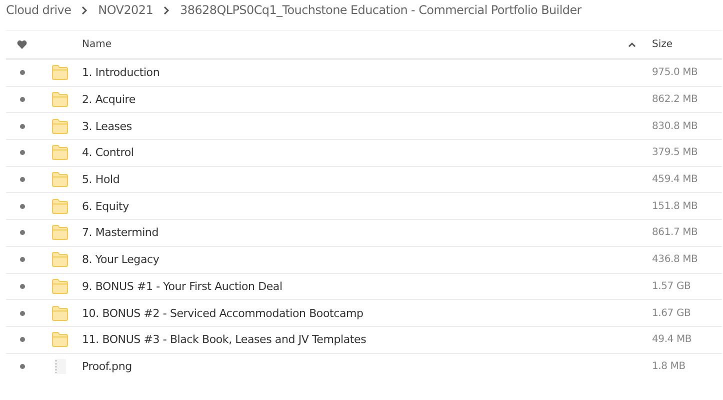 The image size is (723, 400). What do you see at coordinates (675, 100) in the screenshot?
I see `file-size: 862.2 MB` at bounding box center [675, 100].